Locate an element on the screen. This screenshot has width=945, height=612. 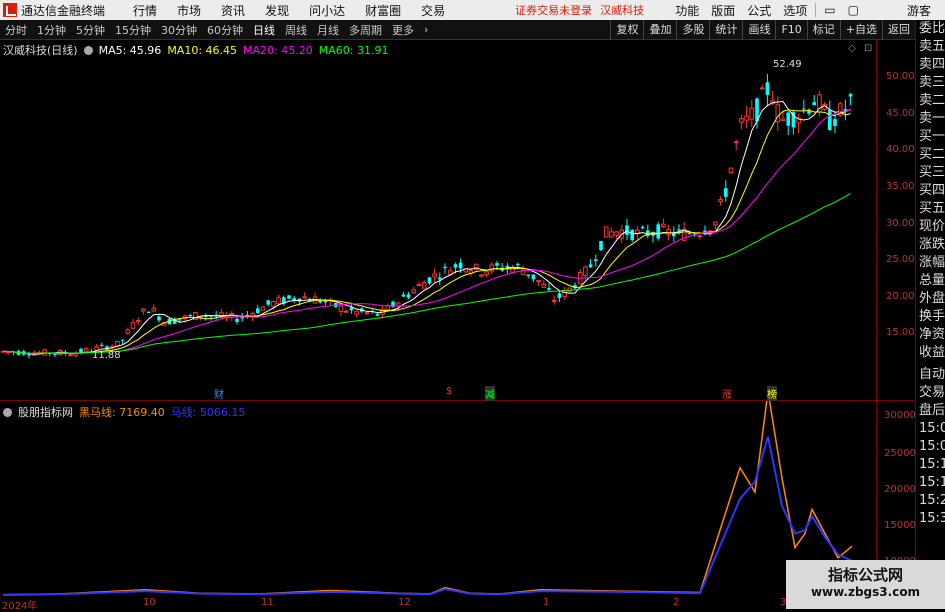
period-daily: 日线 is located at coordinates (264, 30).